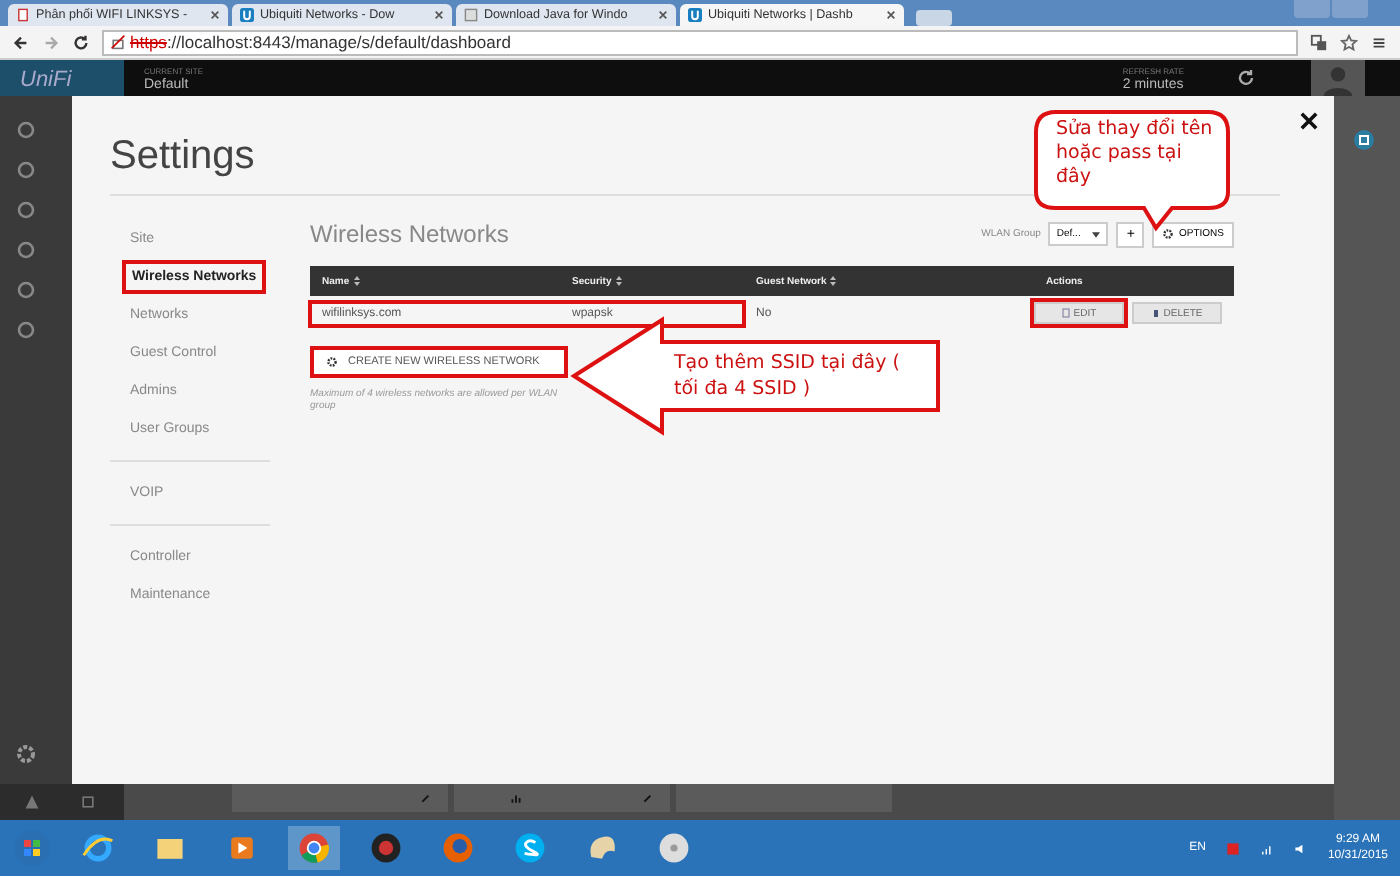 The width and height of the screenshot is (1400, 876). Describe the element at coordinates (118, 42) in the screenshot. I see `broken-lock-icon` at that location.